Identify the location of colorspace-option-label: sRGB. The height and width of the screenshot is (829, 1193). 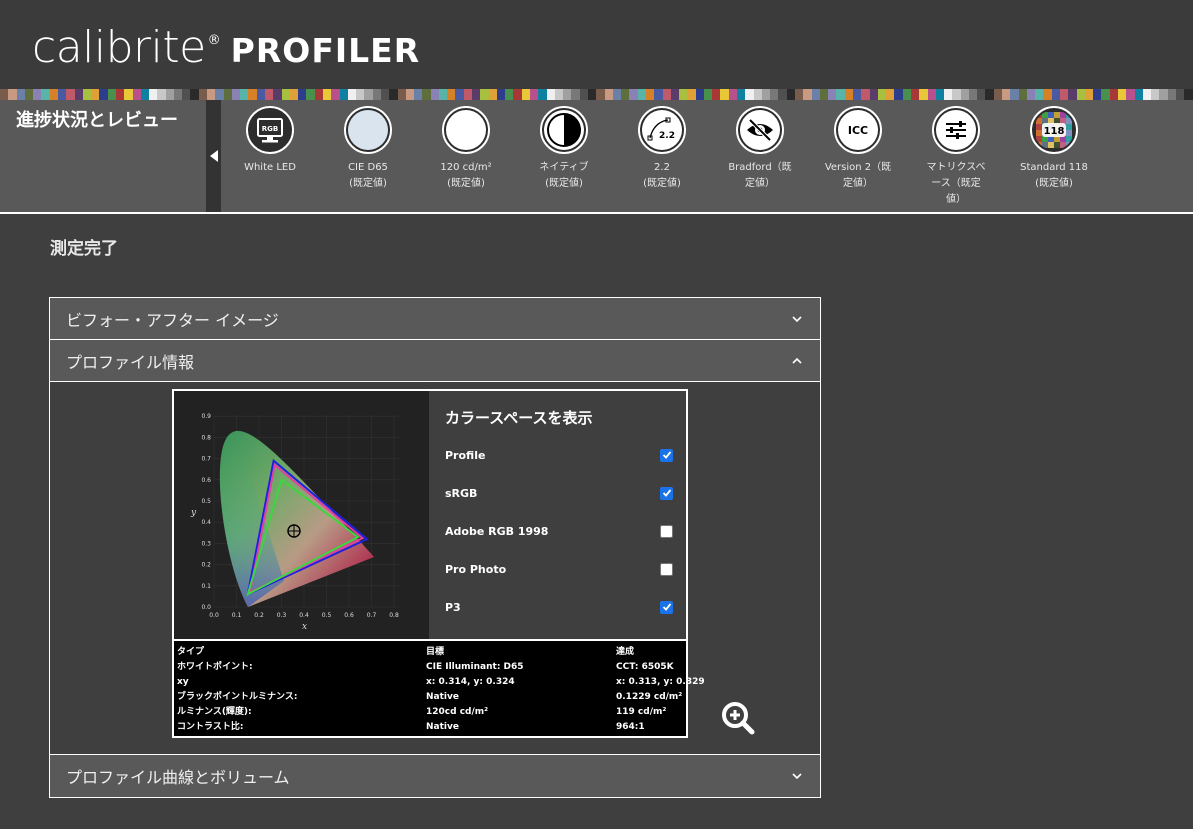
(461, 493).